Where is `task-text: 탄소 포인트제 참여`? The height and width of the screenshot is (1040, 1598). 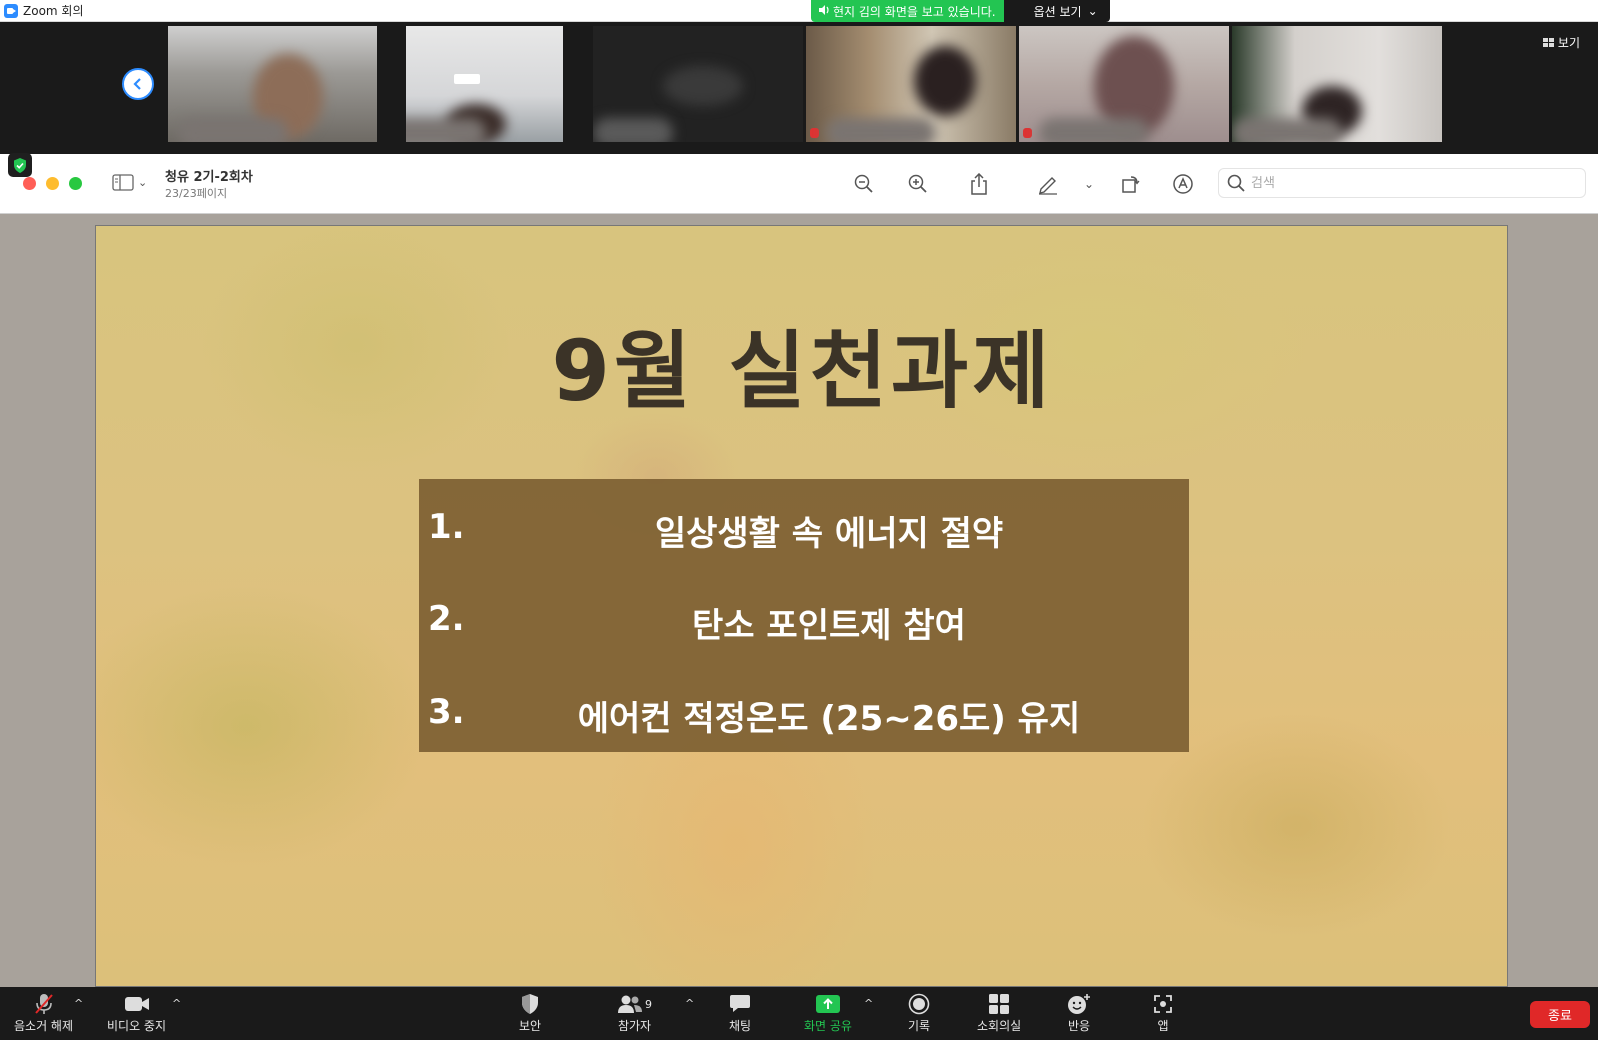
task-text: 탄소 포인트제 참여 is located at coordinates (829, 626).